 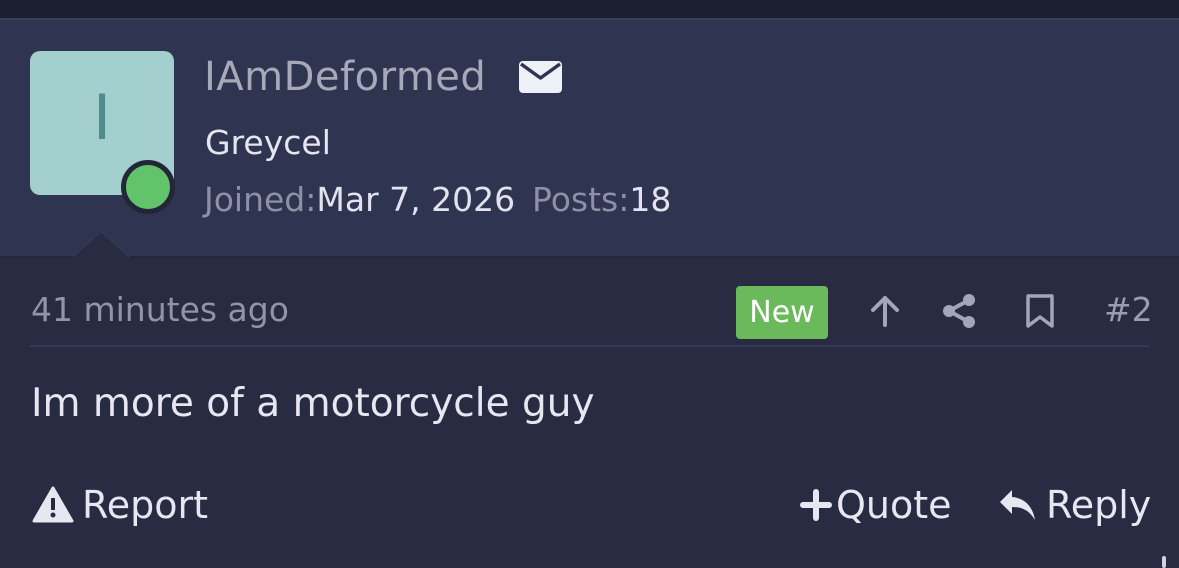 I want to click on report-button: Report, so click(x=120, y=505).